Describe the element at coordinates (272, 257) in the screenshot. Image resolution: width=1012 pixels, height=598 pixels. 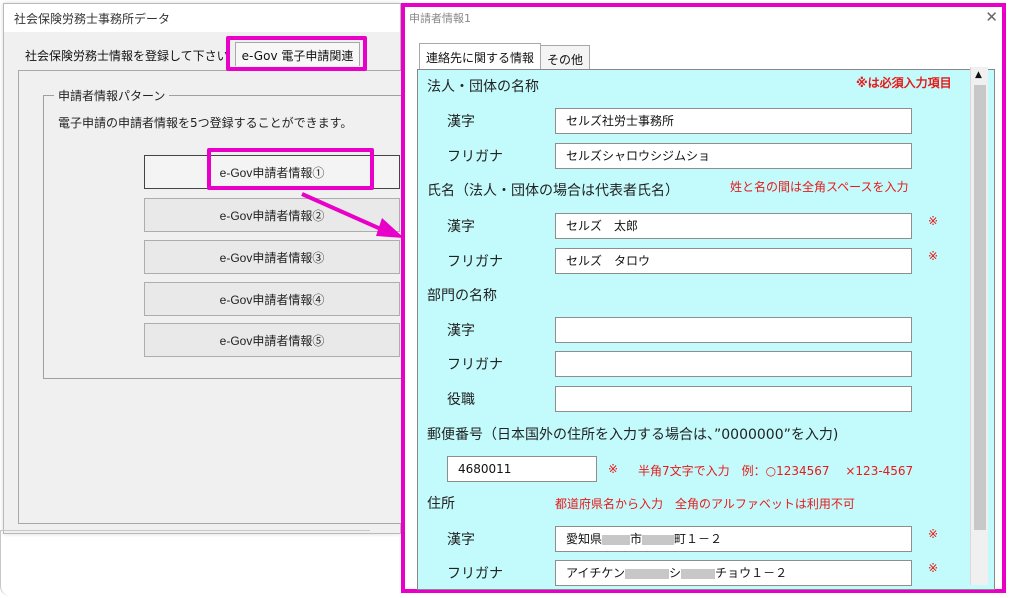
I see `applicant-3-button: e-Gov申請者情報③` at that location.